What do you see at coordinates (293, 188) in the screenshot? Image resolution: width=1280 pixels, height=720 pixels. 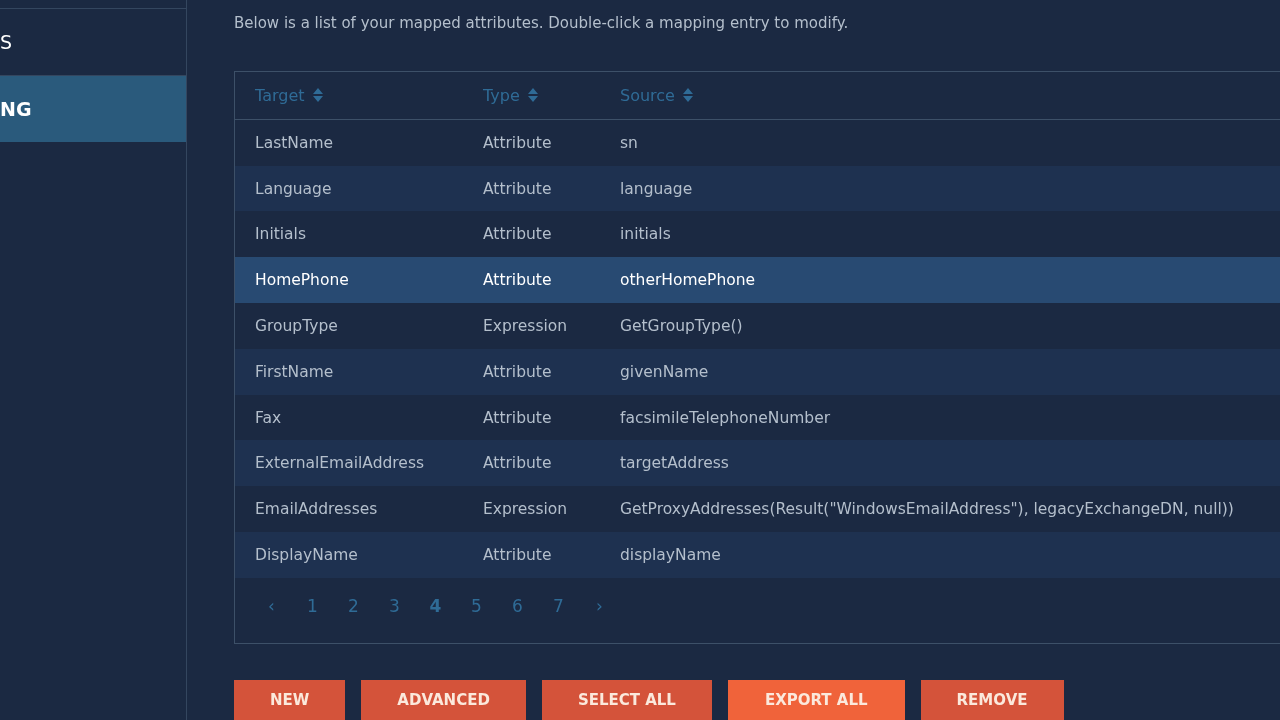 I see `table-cell-text: Language` at bounding box center [293, 188].